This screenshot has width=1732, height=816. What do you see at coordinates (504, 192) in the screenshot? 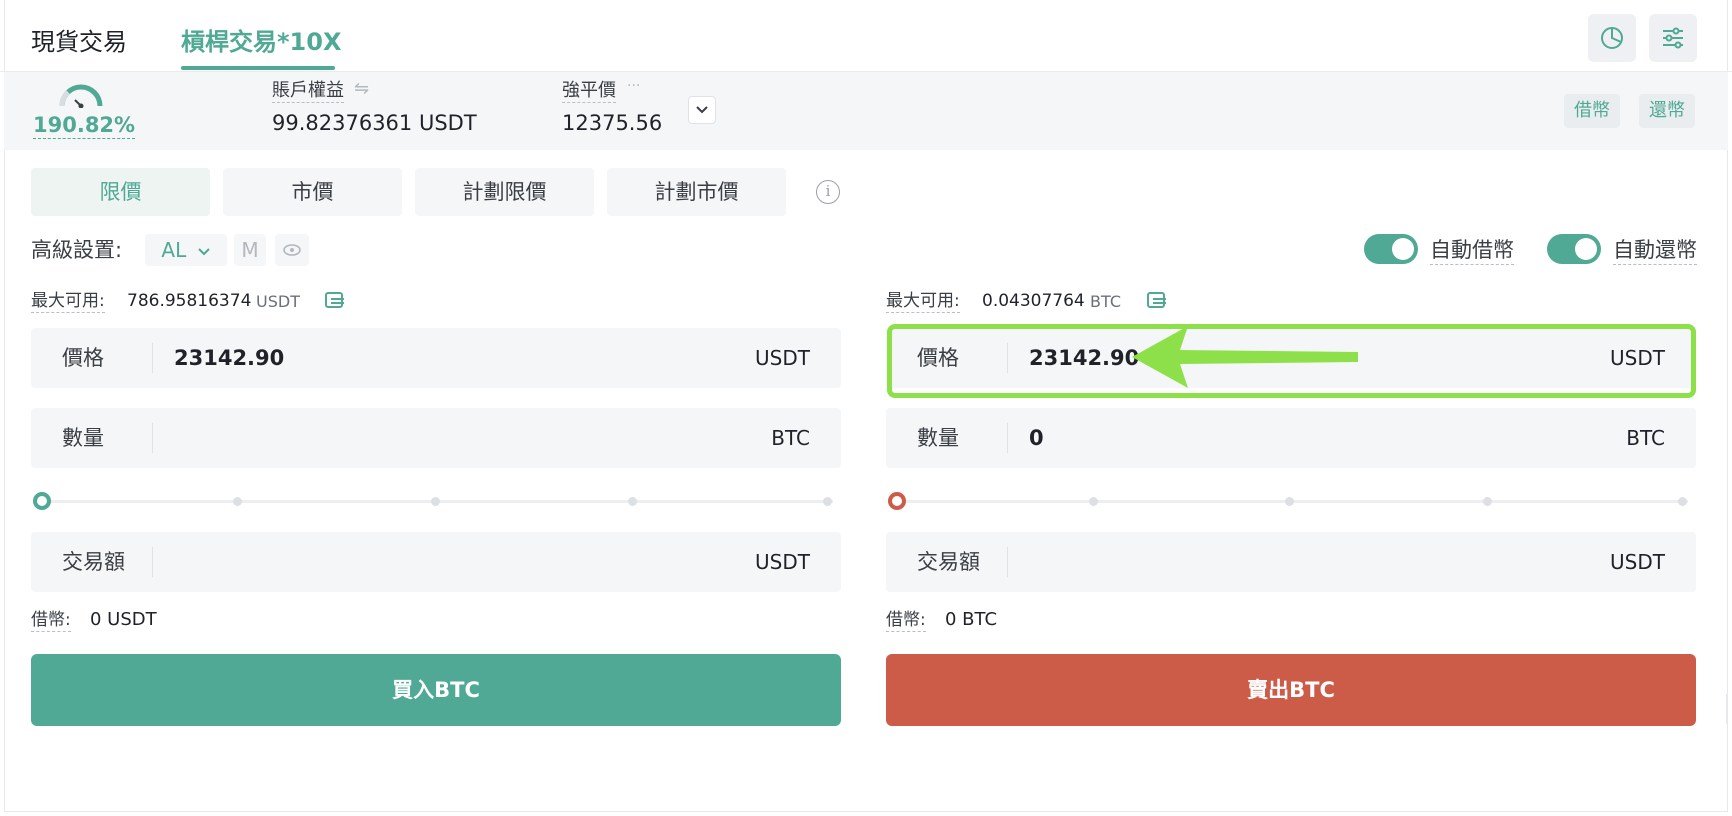
I see `order-type-plan-limit: 計劃限價` at bounding box center [504, 192].